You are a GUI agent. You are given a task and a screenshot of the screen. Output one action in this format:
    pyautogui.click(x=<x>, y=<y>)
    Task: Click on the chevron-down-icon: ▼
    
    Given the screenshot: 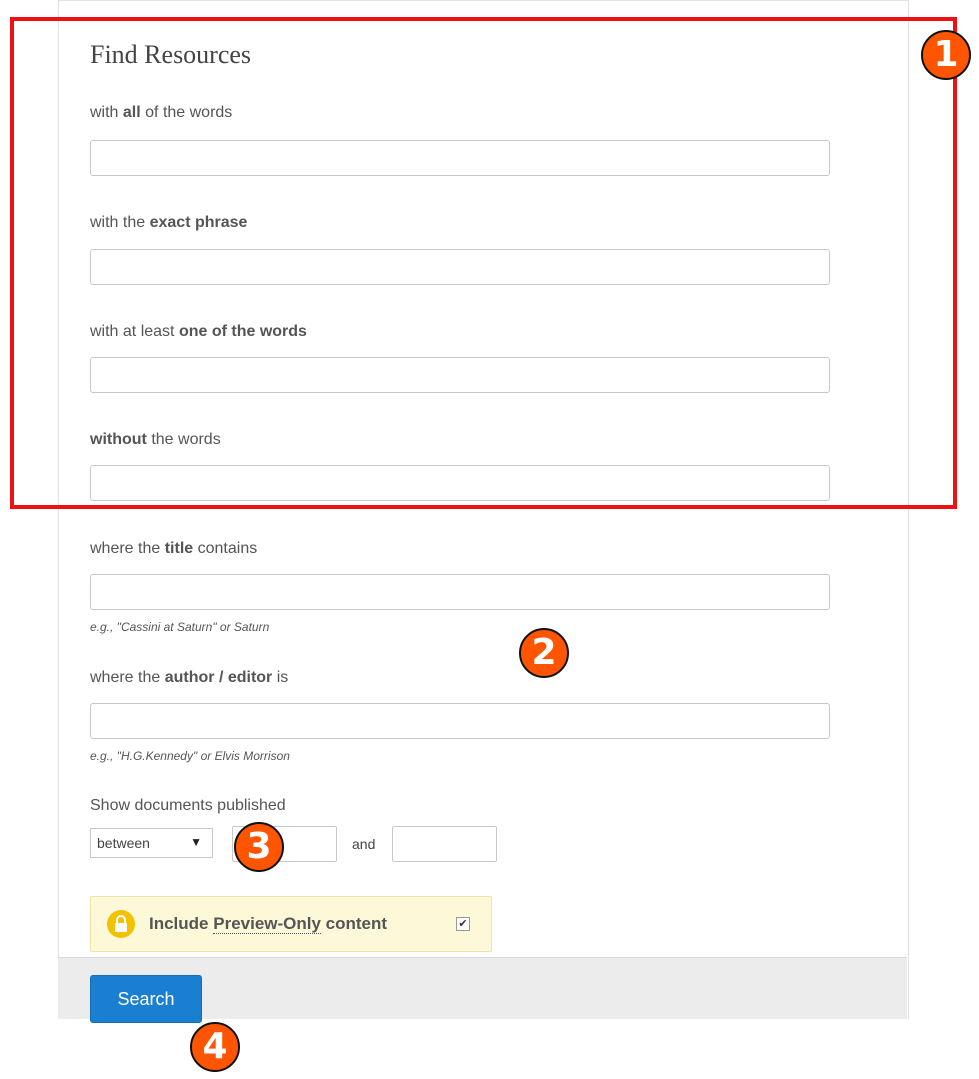 What is the action you would take?
    pyautogui.click(x=196, y=842)
    